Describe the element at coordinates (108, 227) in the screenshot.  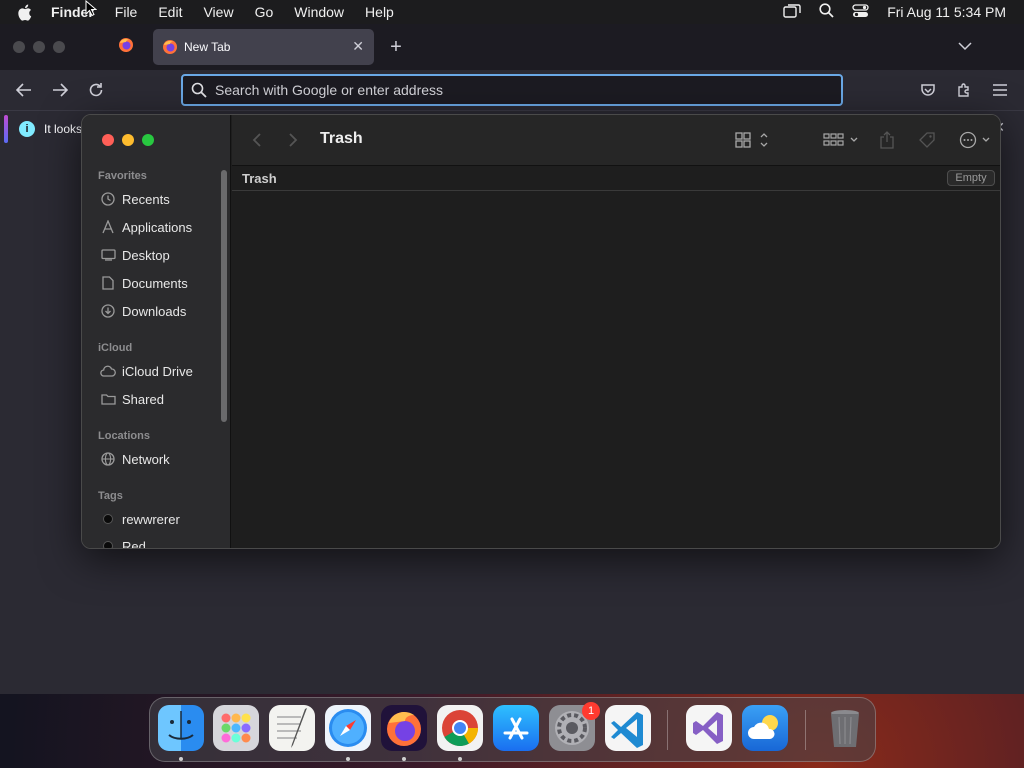
I see `applications-icon` at that location.